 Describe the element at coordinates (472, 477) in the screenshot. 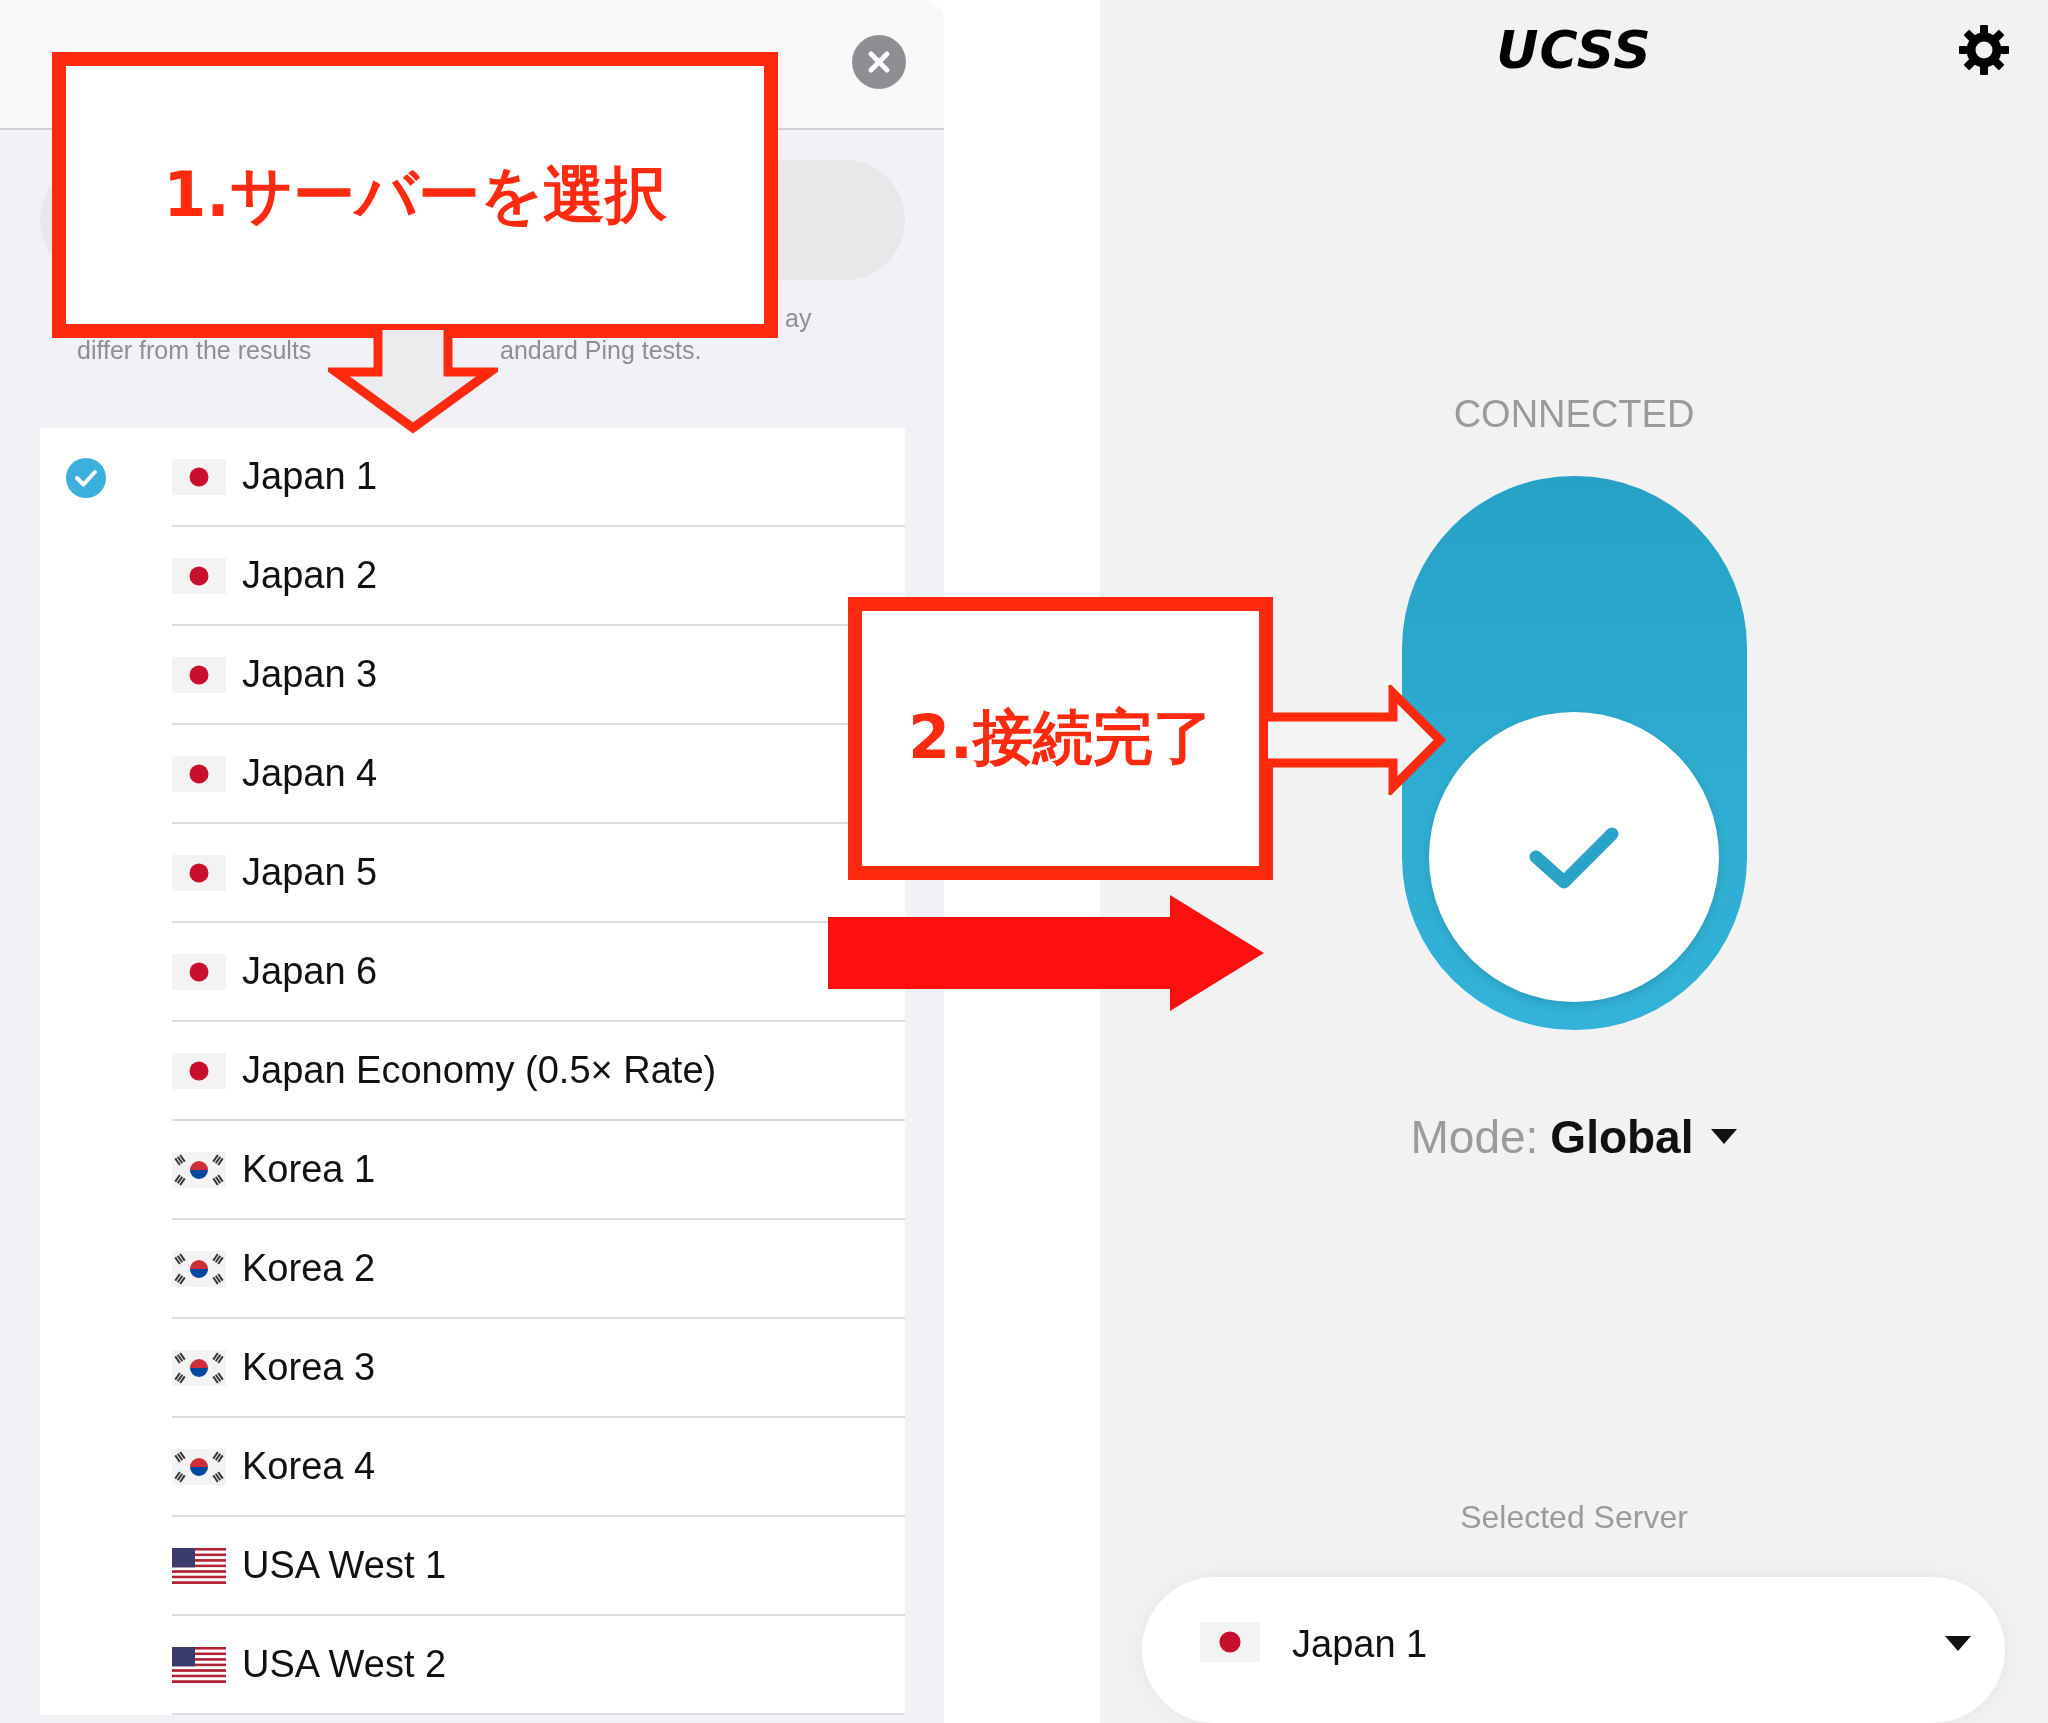

I see `server-item: Japan 1` at that location.